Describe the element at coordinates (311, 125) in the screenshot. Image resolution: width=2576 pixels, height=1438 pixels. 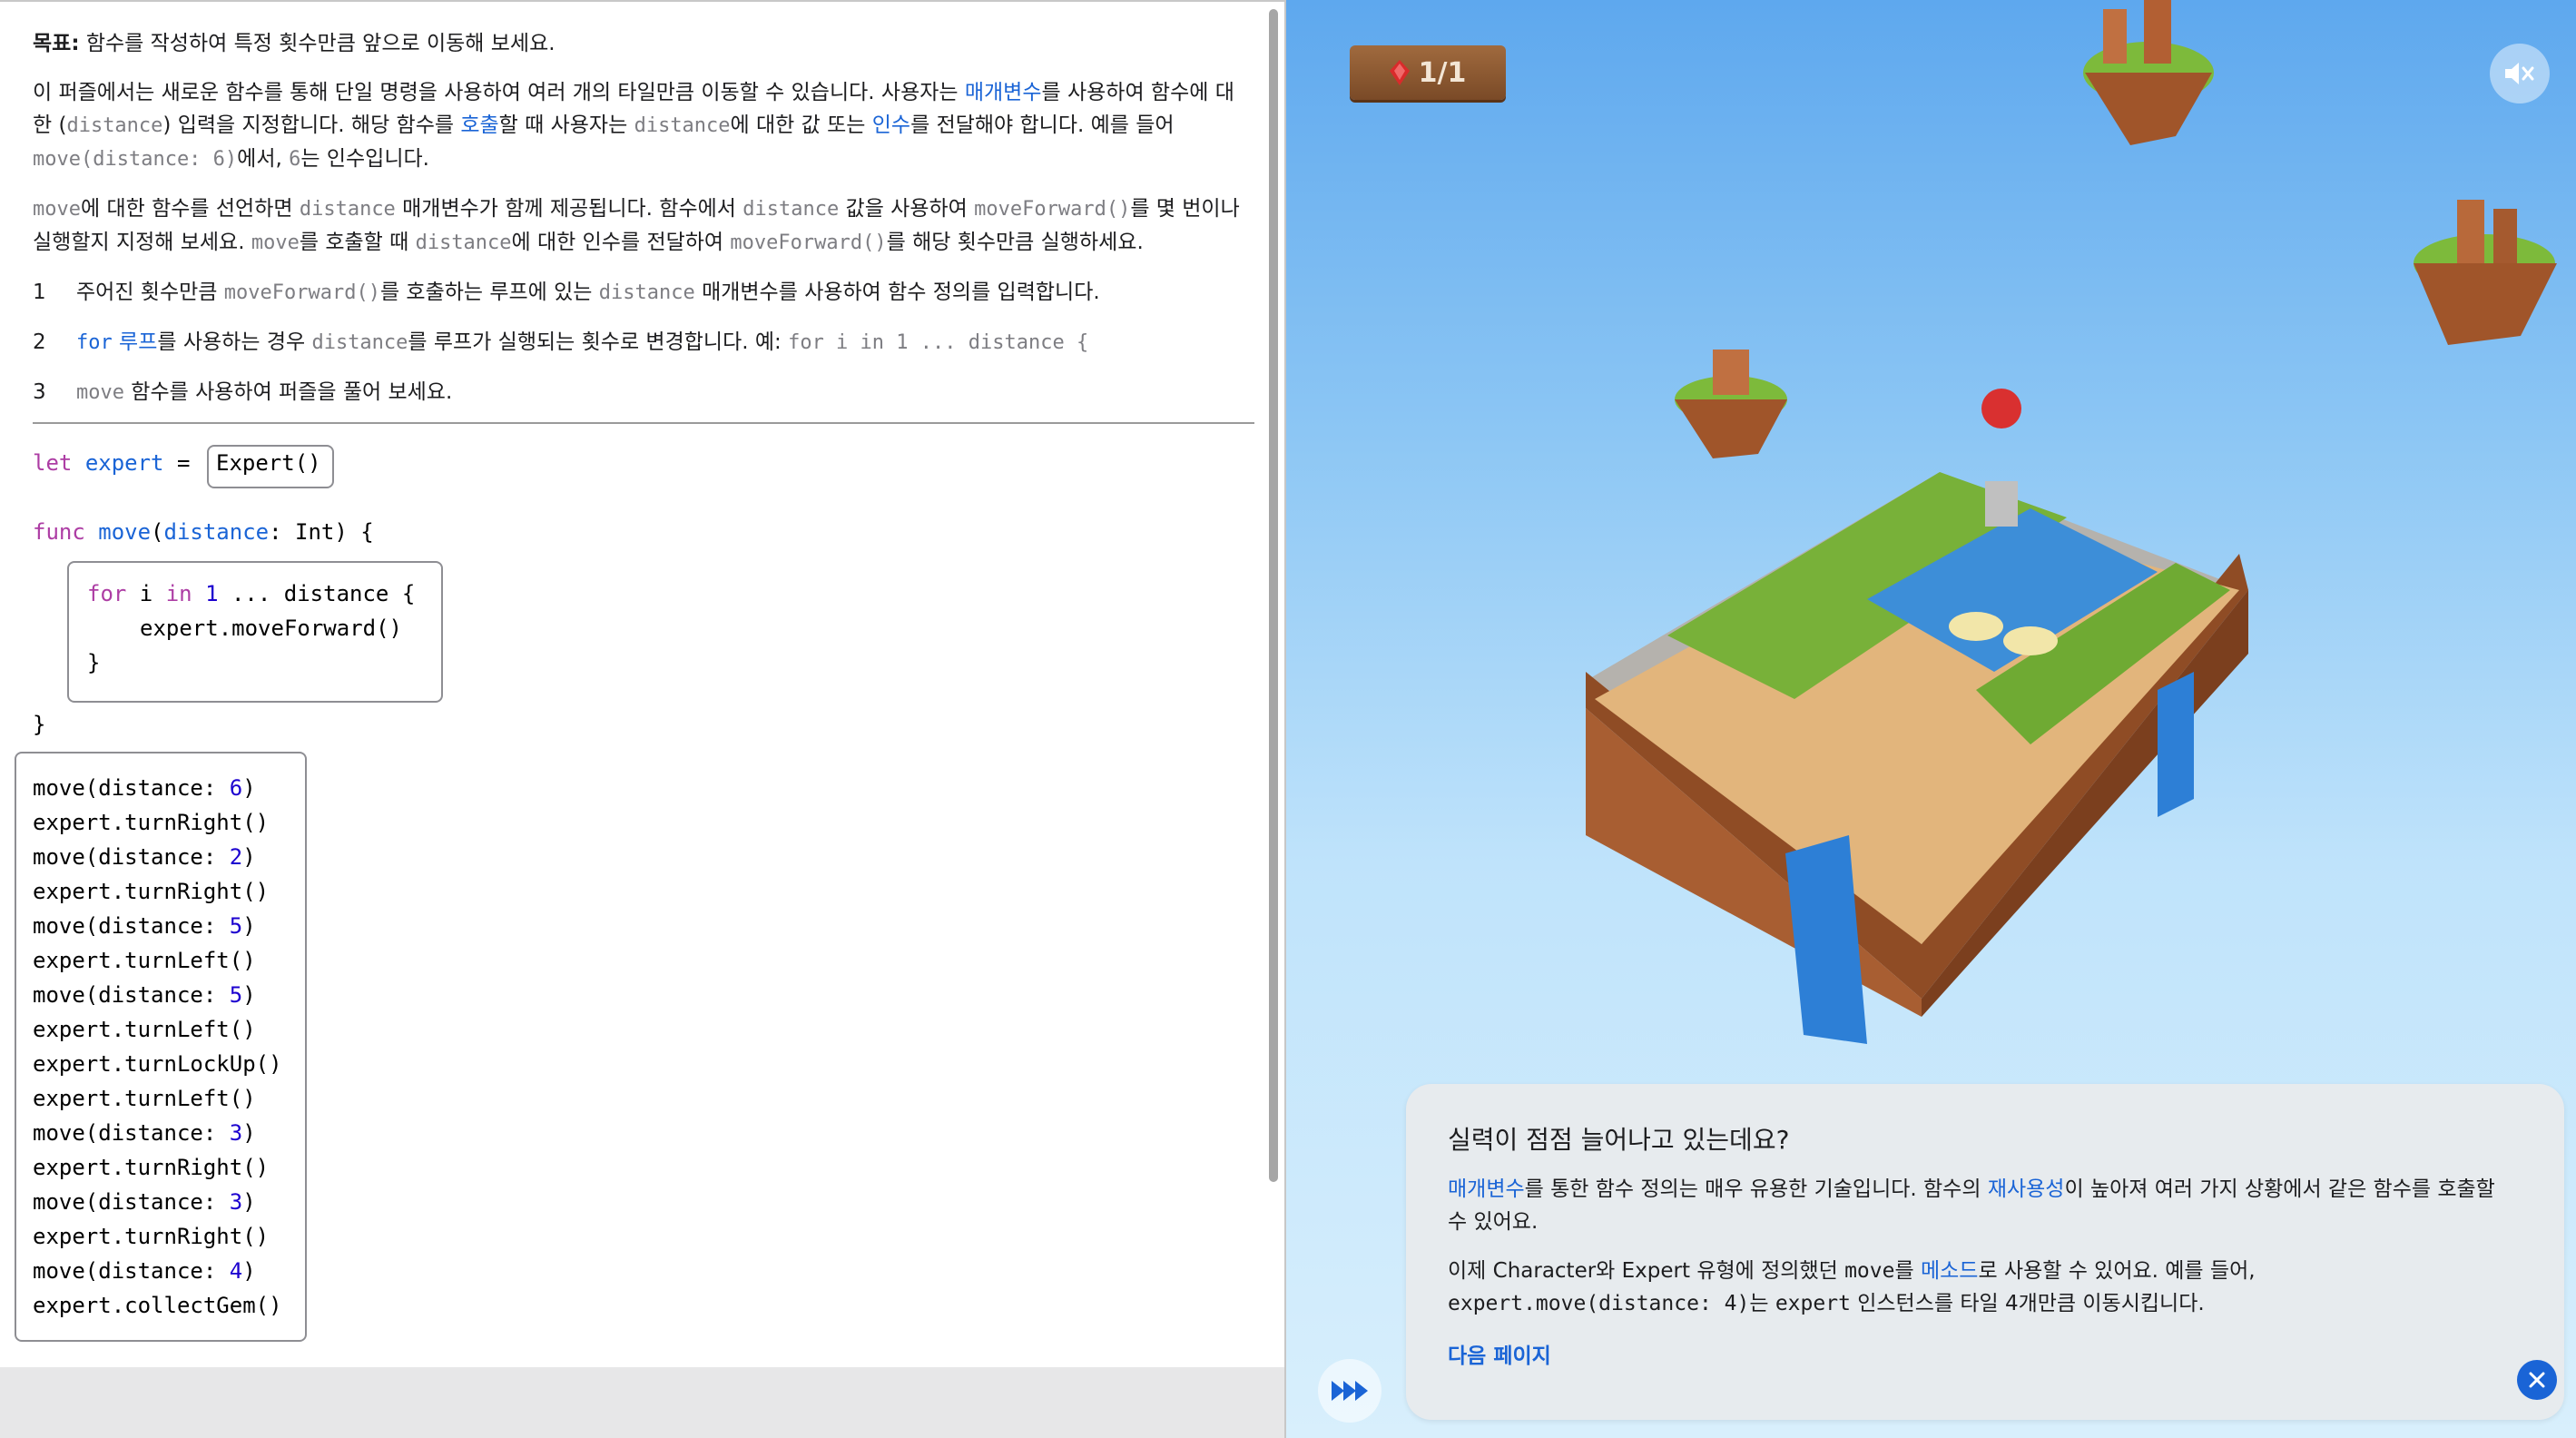
I see `text: ) 입력을 지정합니다. 해당 함수를` at that location.